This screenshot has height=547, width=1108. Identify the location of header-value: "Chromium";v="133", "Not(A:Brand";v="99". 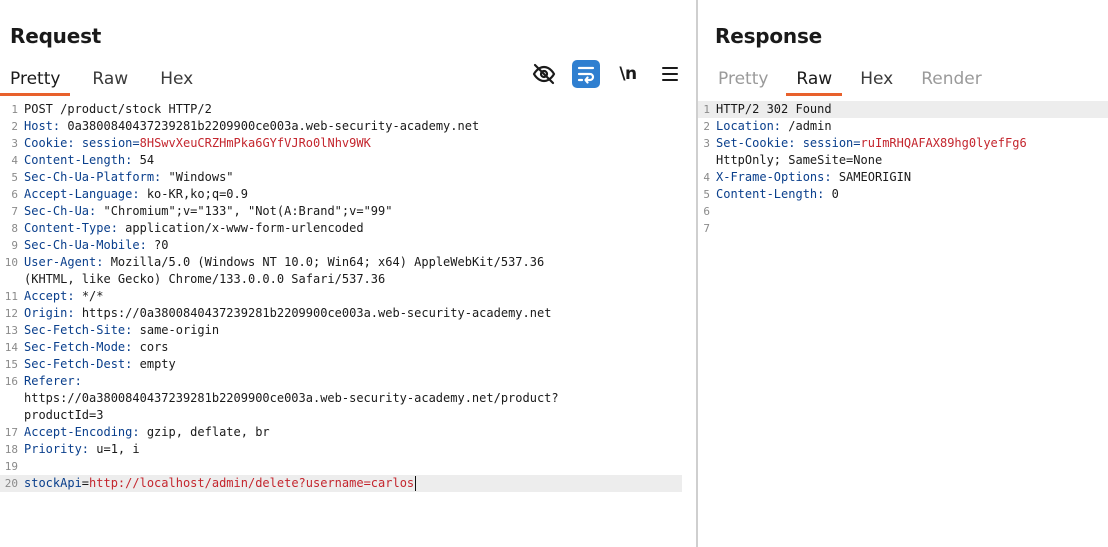
(244, 211).